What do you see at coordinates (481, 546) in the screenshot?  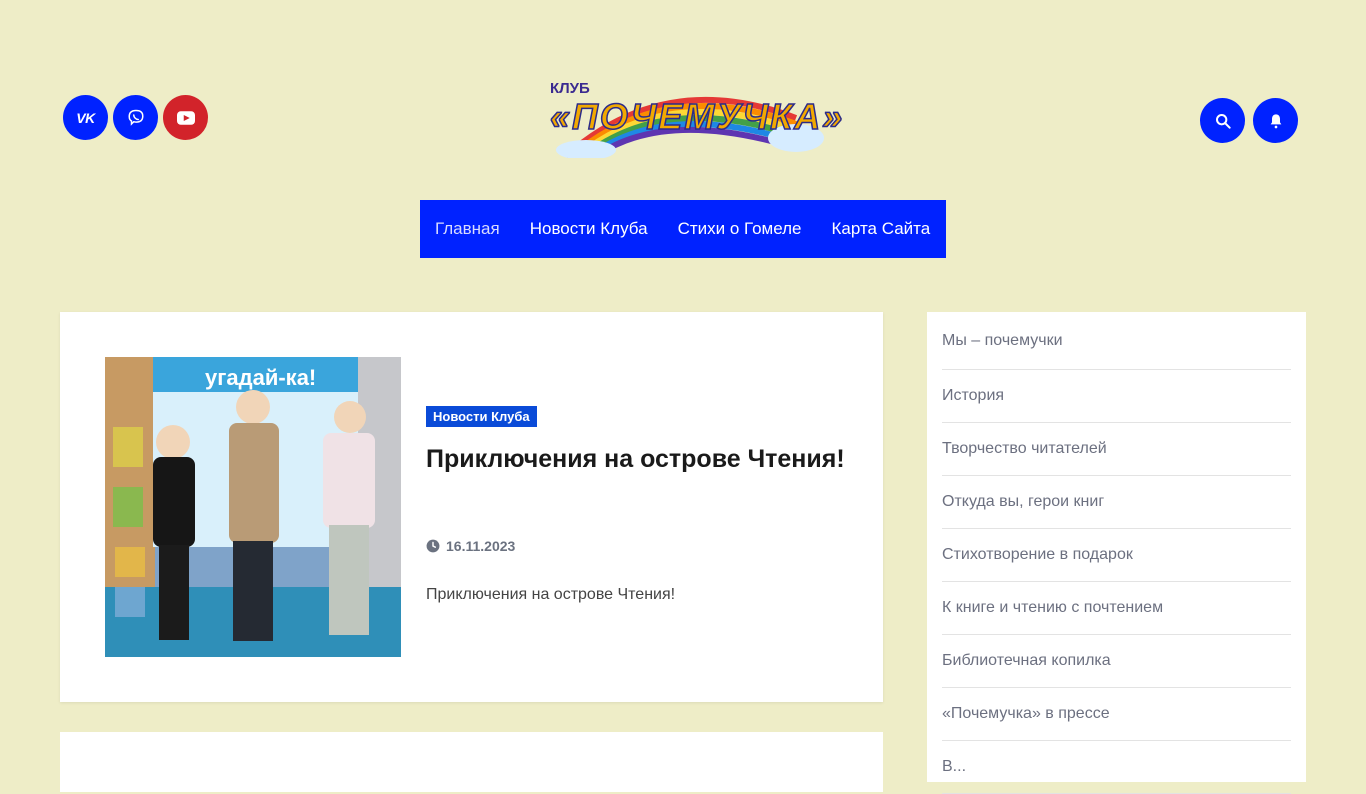 I see `post-date-text: 16.11.2023` at bounding box center [481, 546].